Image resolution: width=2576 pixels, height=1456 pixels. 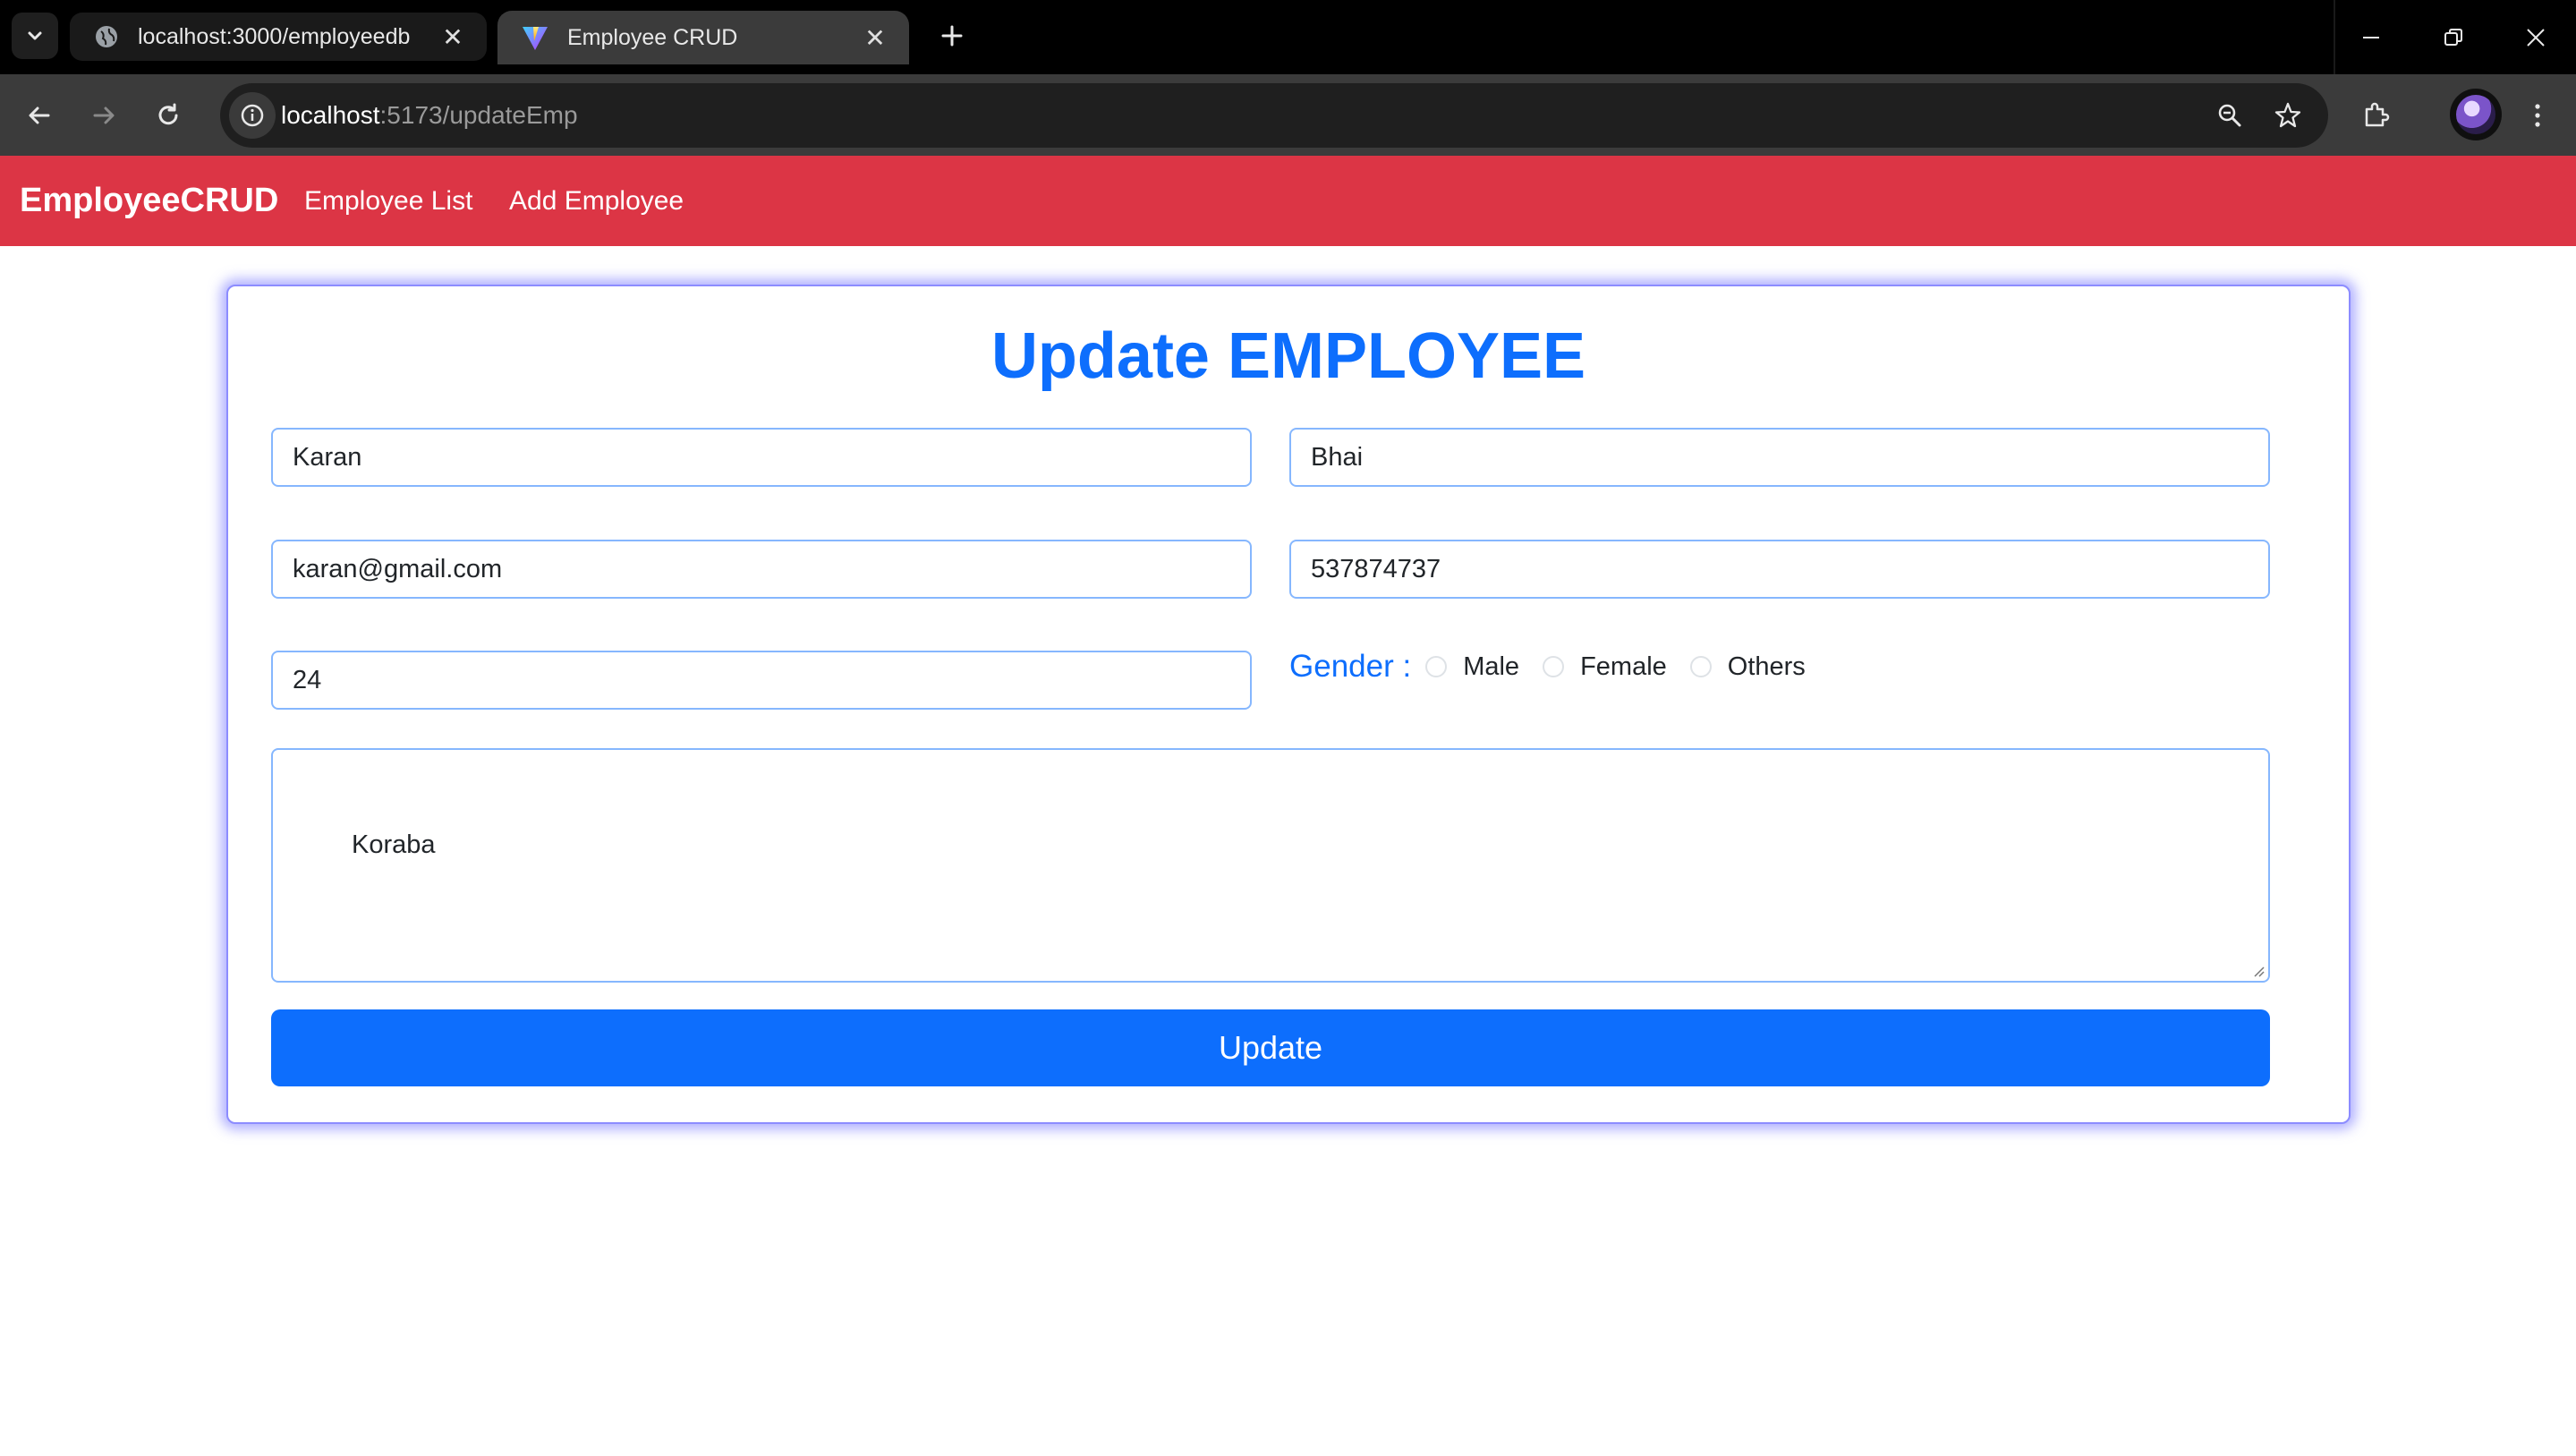 I want to click on gender-option-others: Others, so click(x=1747, y=667).